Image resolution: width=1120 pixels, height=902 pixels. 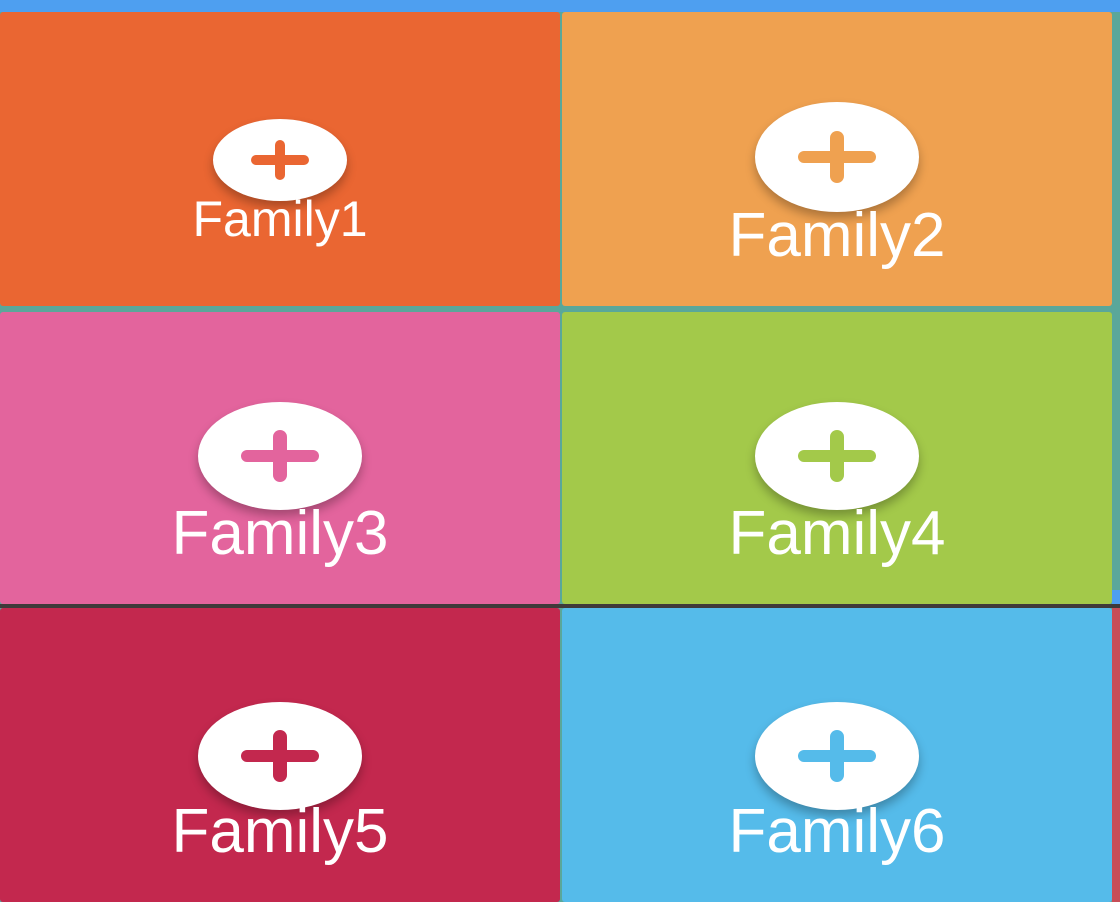 I want to click on add-family-3-button, so click(x=280, y=456).